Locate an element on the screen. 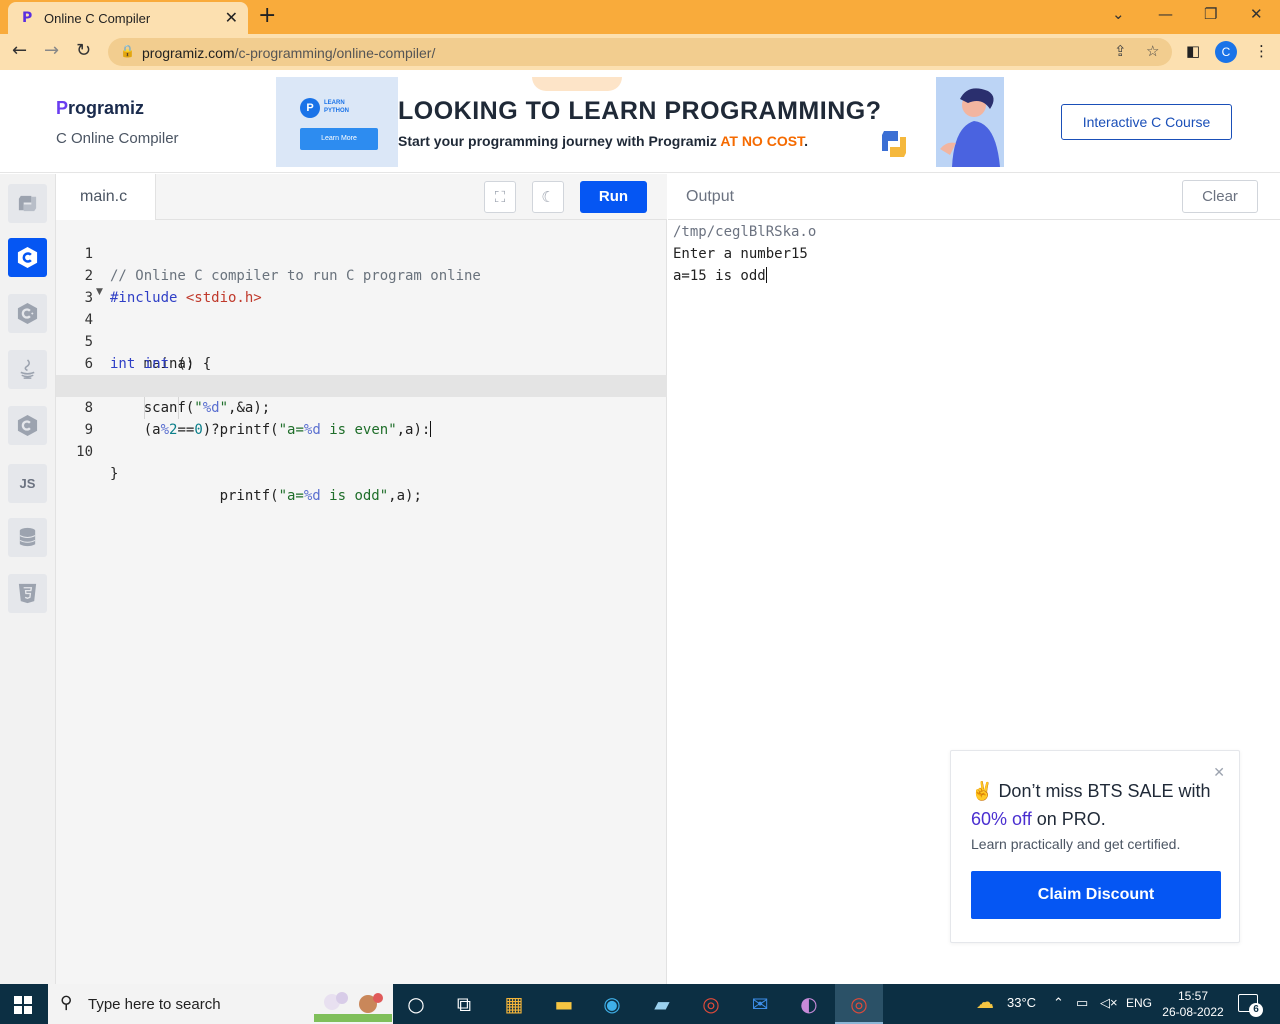  reload-button: ↻ is located at coordinates (83, 50).